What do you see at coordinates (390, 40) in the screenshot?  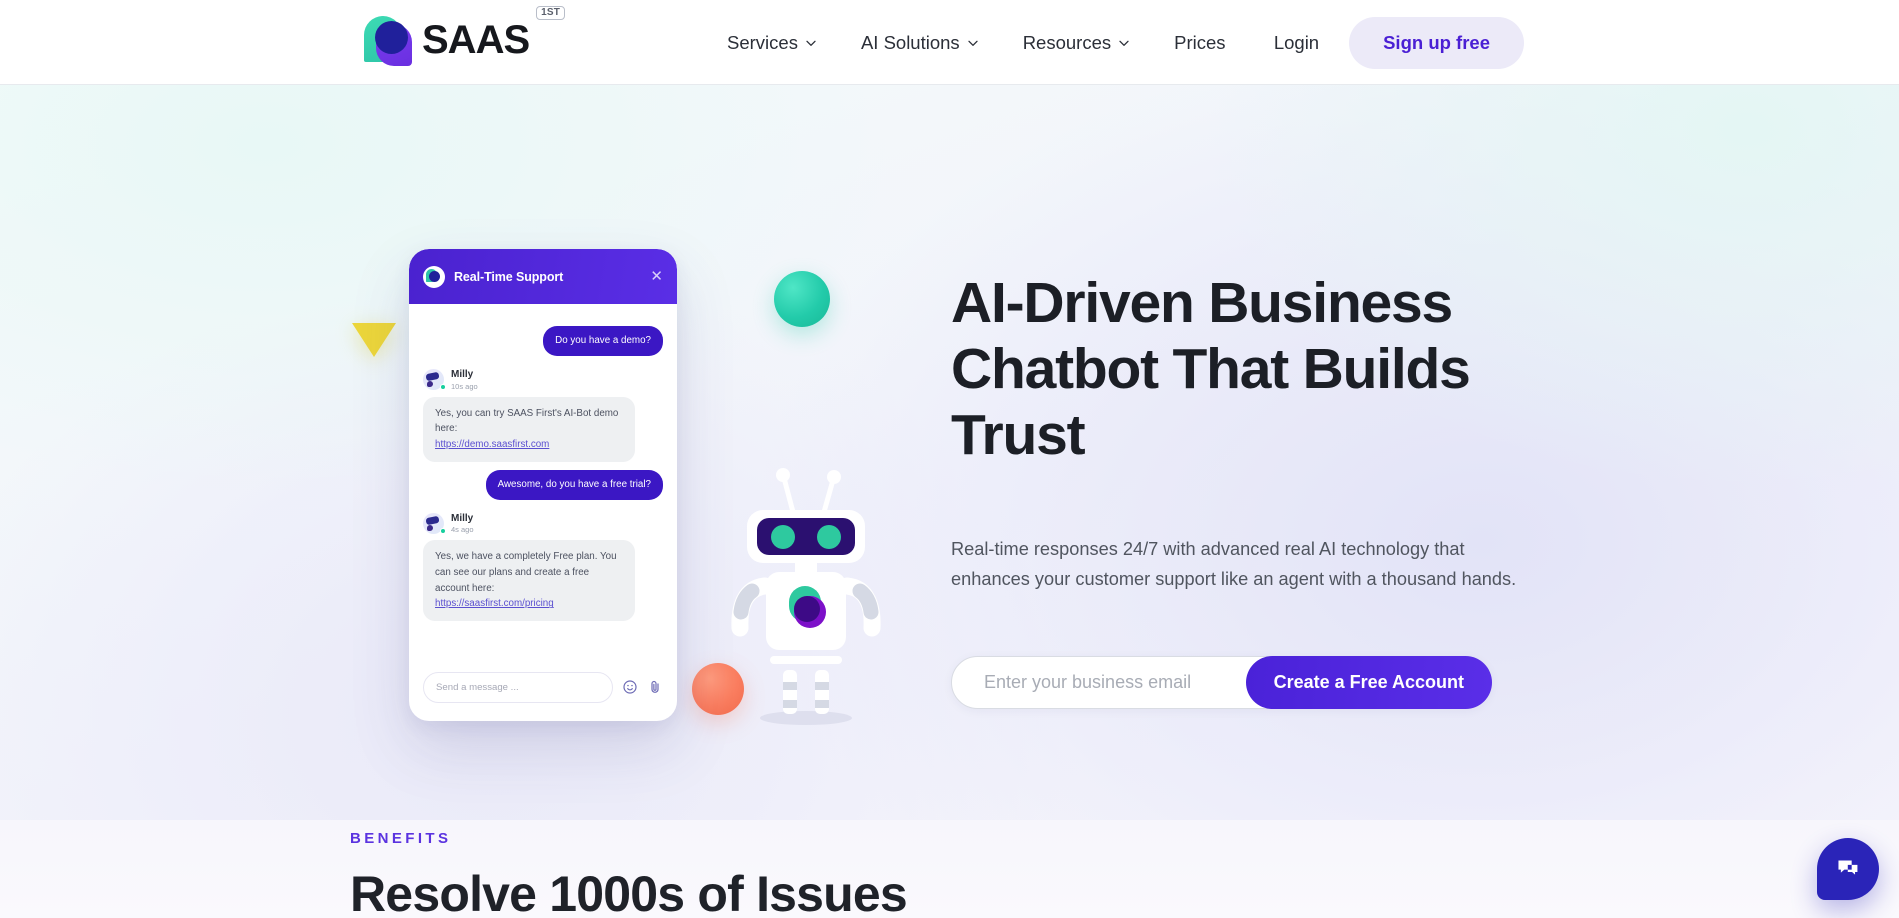 I see `saas-first-logo-icon` at bounding box center [390, 40].